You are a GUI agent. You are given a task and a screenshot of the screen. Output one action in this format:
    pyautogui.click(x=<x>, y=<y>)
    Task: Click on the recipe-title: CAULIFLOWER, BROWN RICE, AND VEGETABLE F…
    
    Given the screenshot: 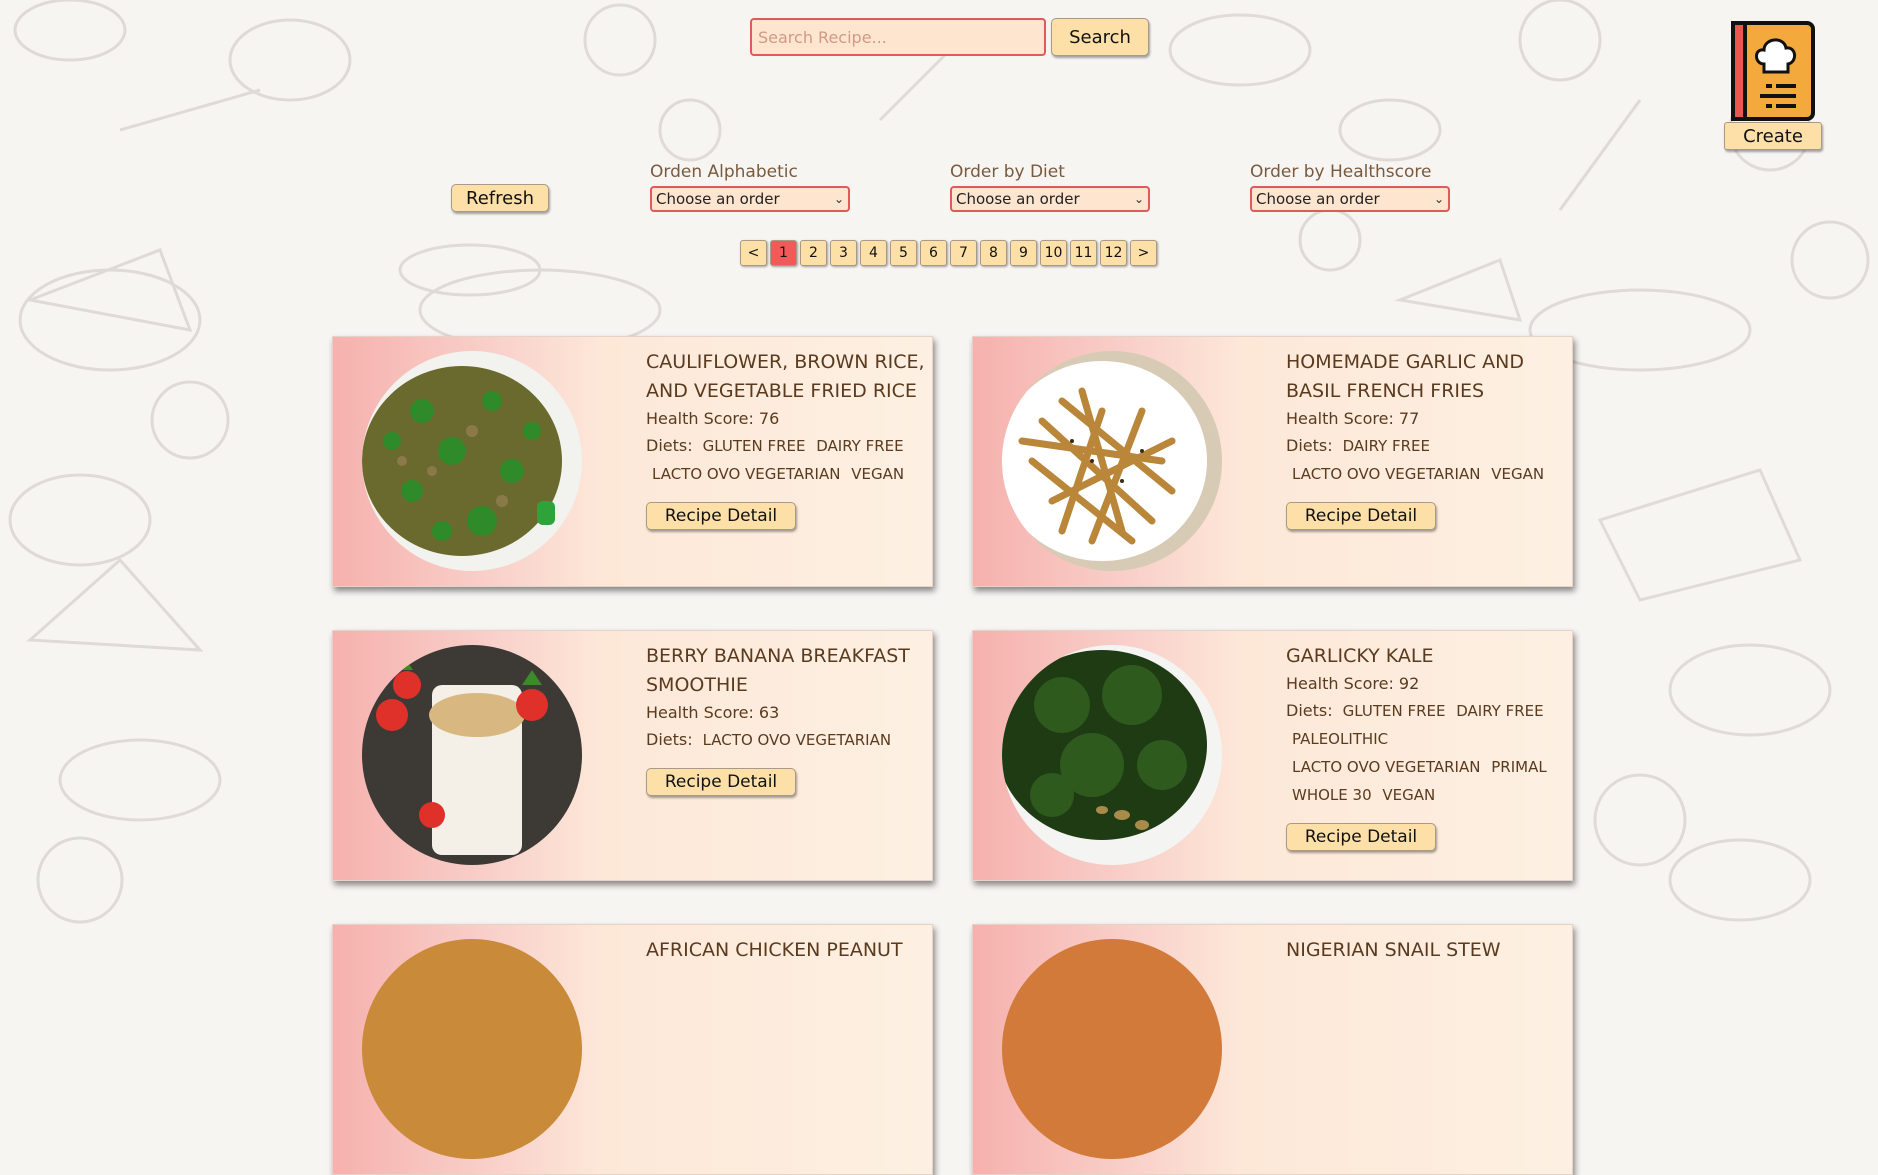 What is the action you would take?
    pyautogui.click(x=785, y=376)
    